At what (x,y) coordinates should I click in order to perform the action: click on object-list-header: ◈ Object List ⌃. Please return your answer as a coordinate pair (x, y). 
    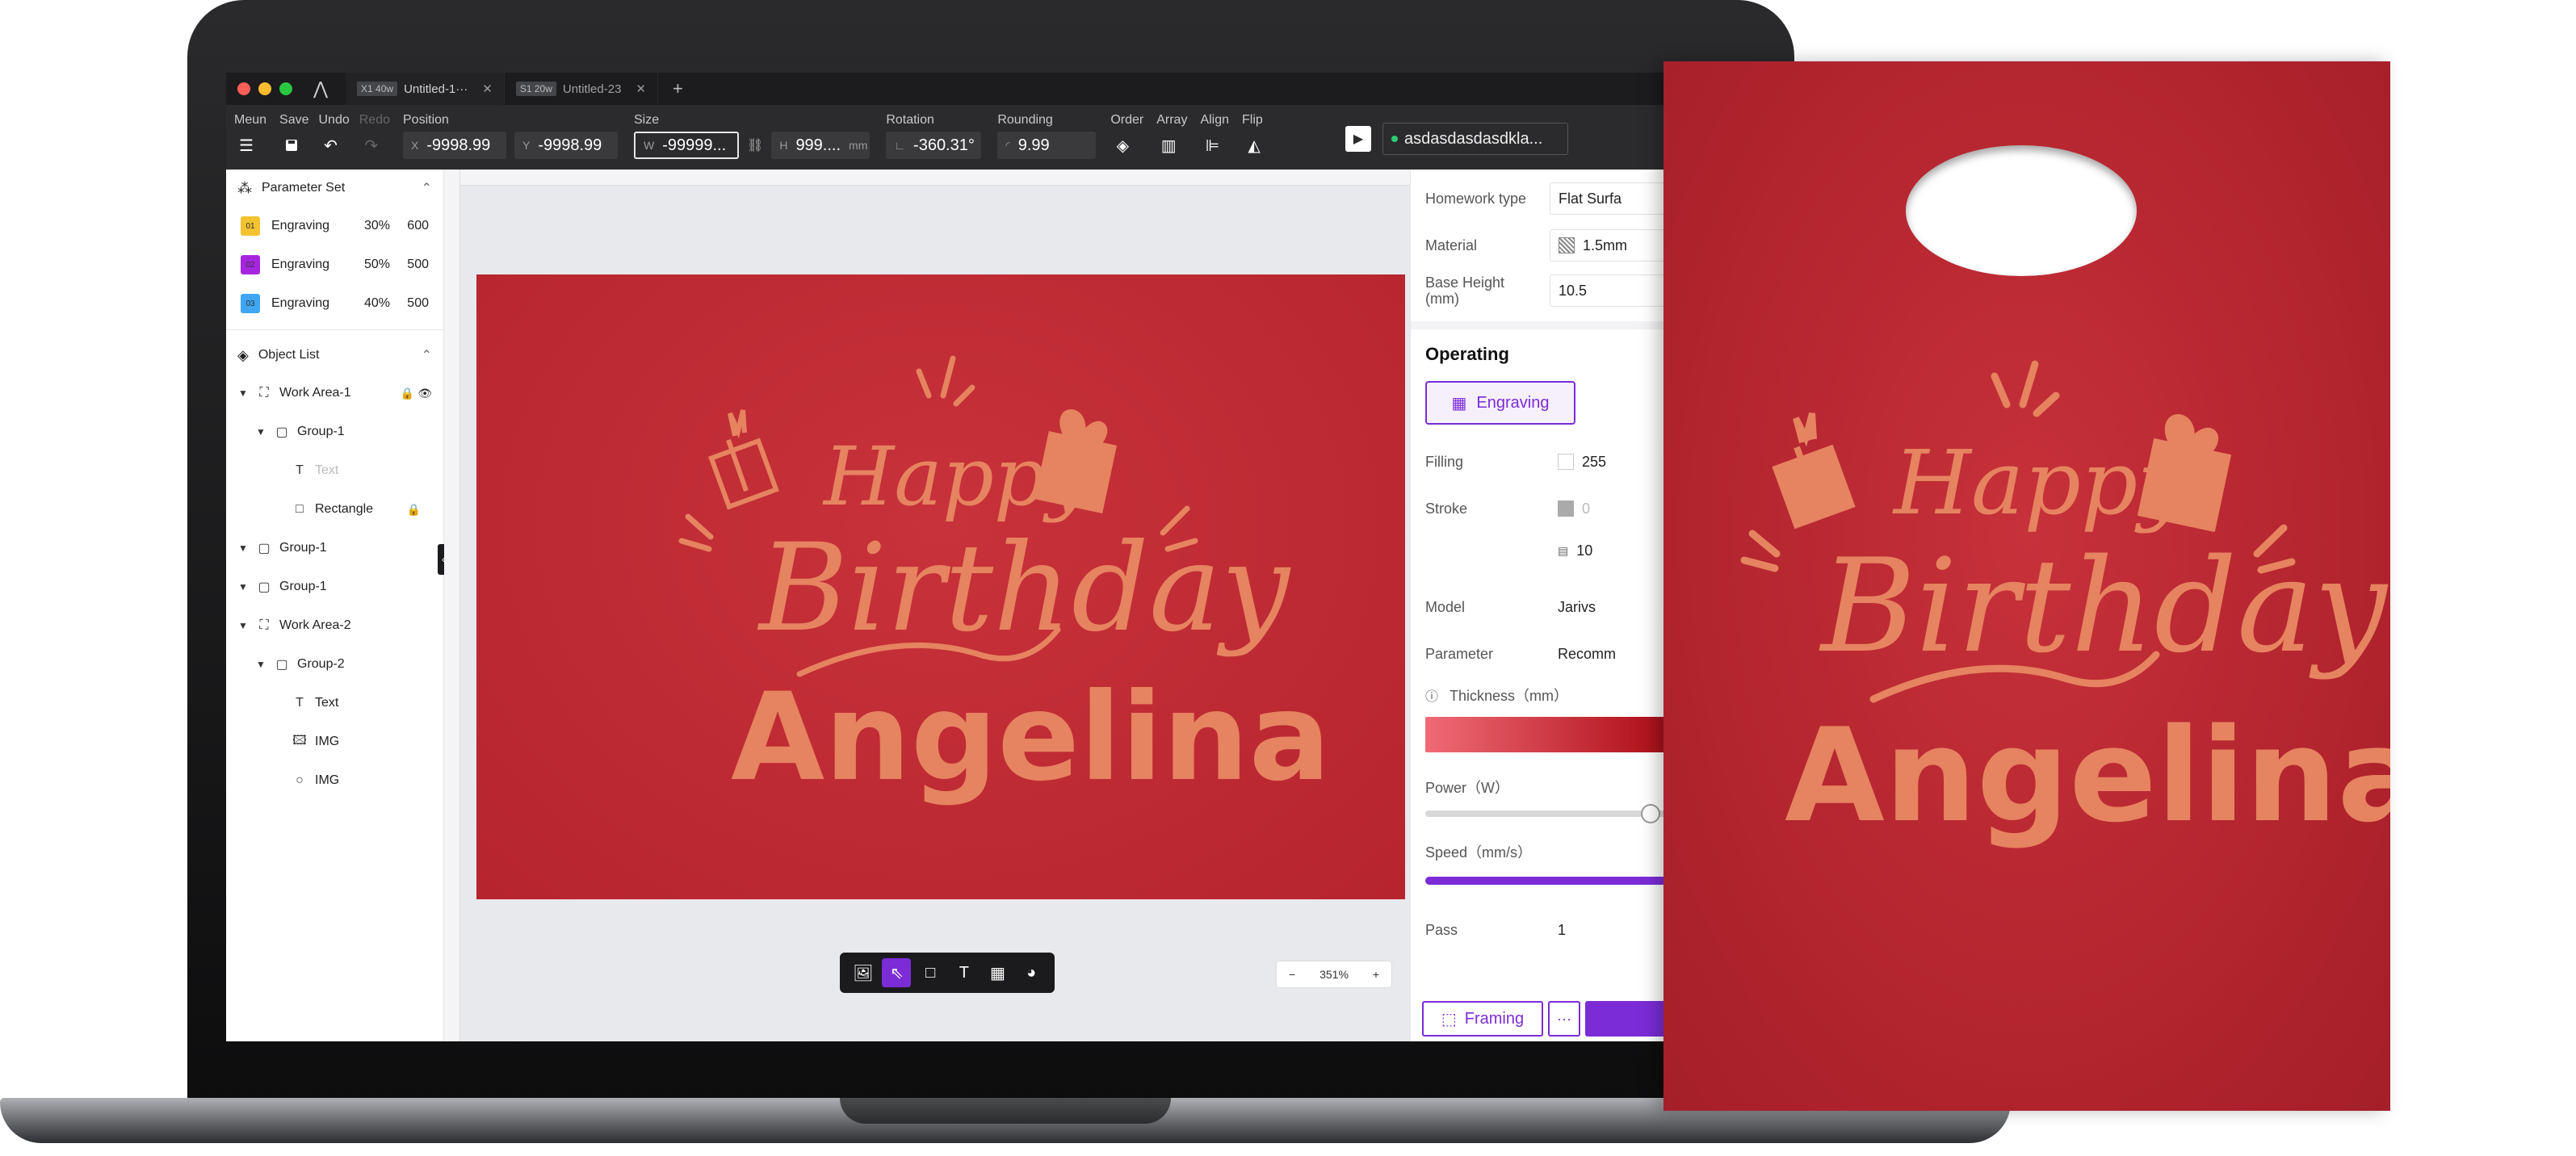
    Looking at the image, I should click on (334, 355).